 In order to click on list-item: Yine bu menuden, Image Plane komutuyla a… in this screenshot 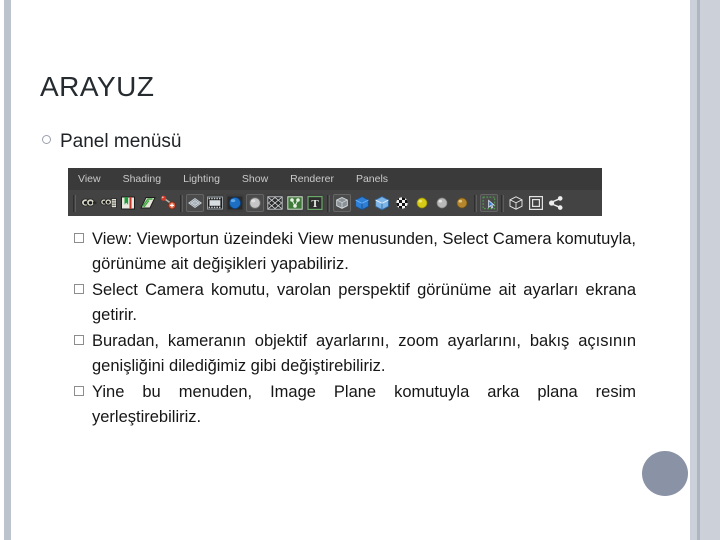, I will do `click(355, 405)`.